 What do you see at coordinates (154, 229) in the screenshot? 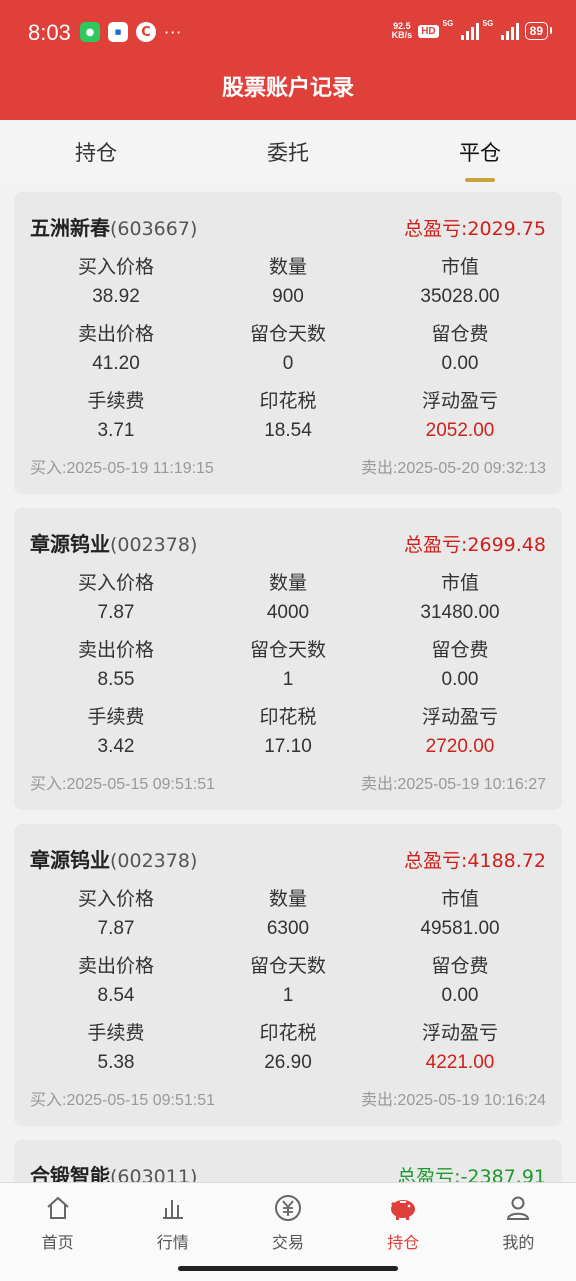
I see `stock-code: (603667)` at bounding box center [154, 229].